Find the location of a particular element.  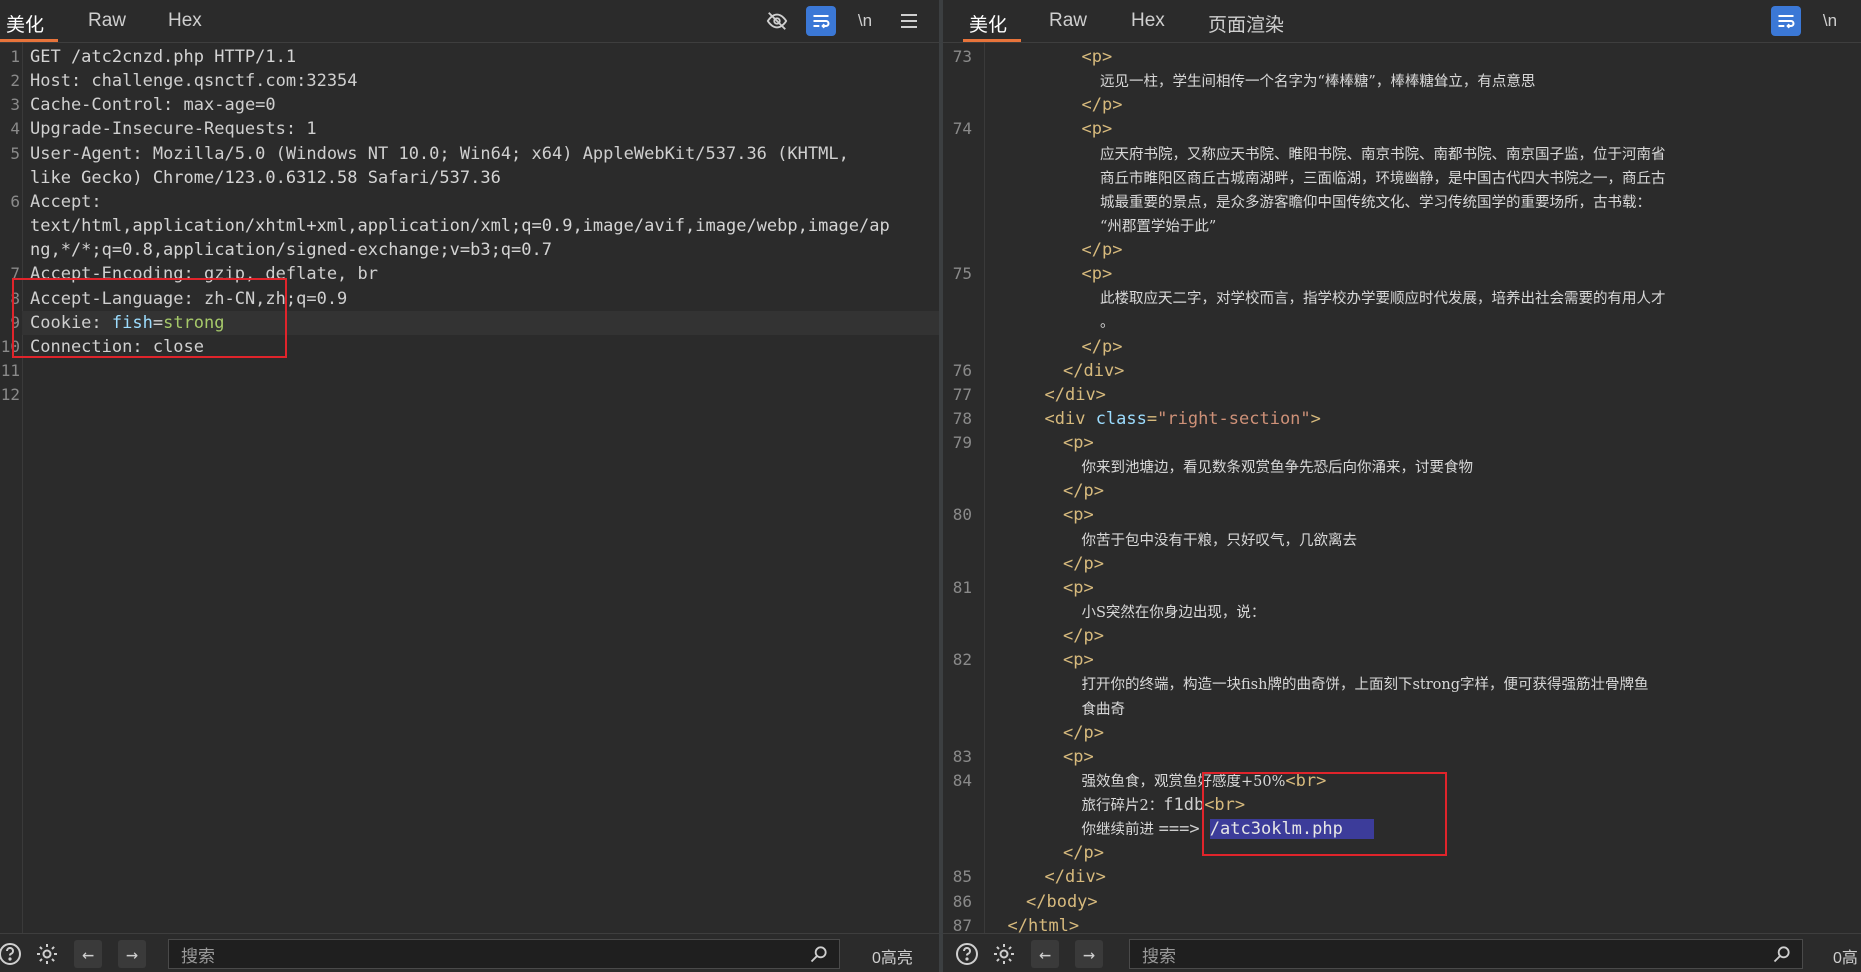

header-name: Connection: is located at coordinates (91, 346).